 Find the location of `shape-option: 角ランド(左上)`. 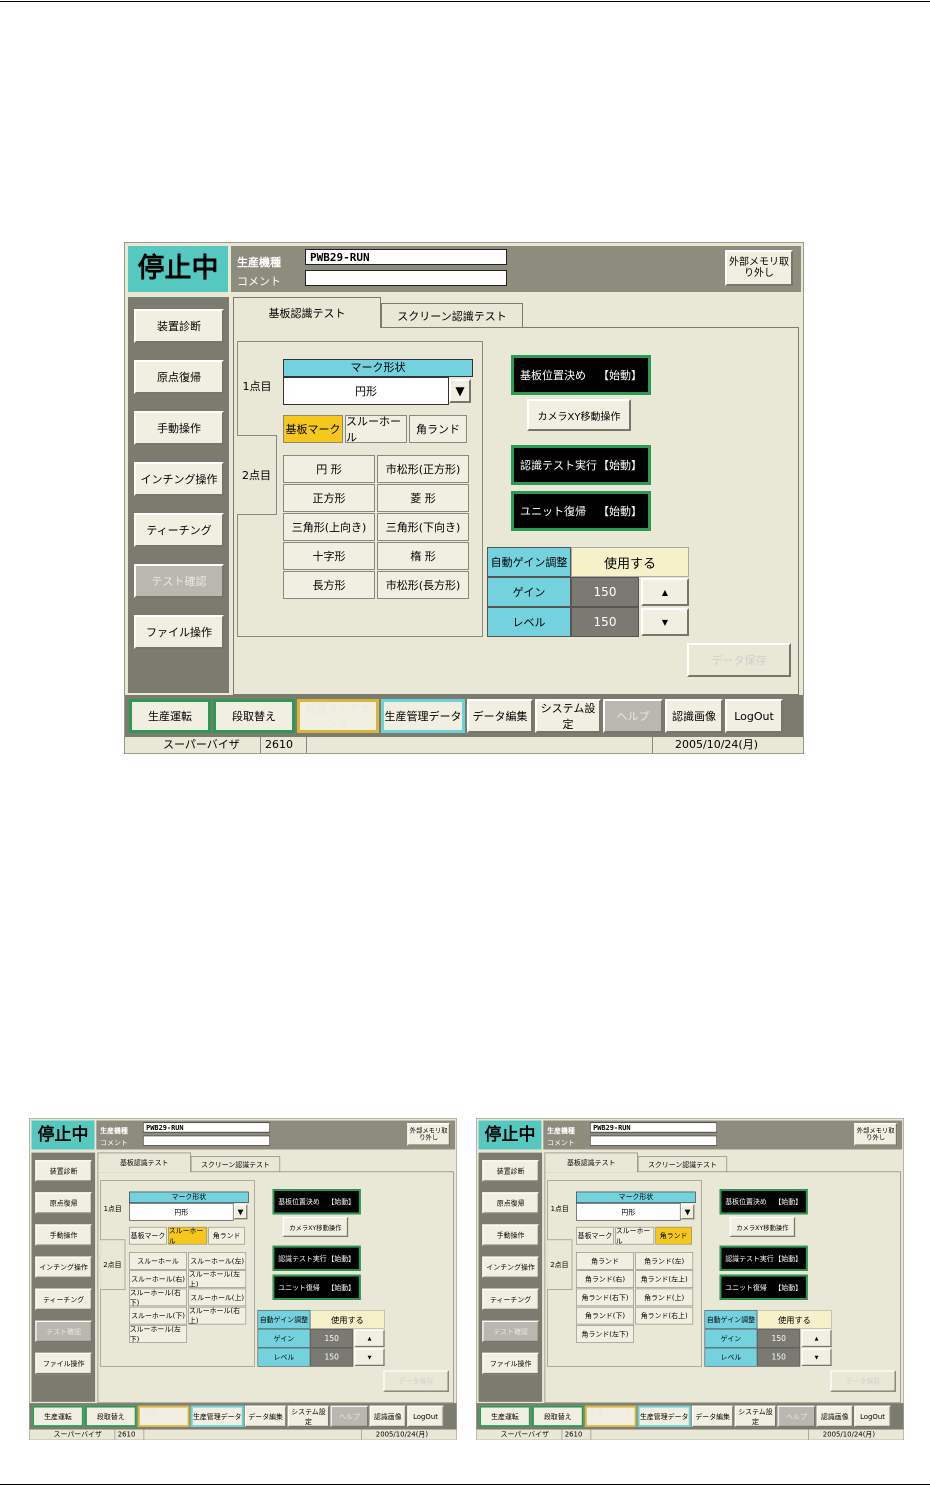

shape-option: 角ランド(左上) is located at coordinates (664, 1279).